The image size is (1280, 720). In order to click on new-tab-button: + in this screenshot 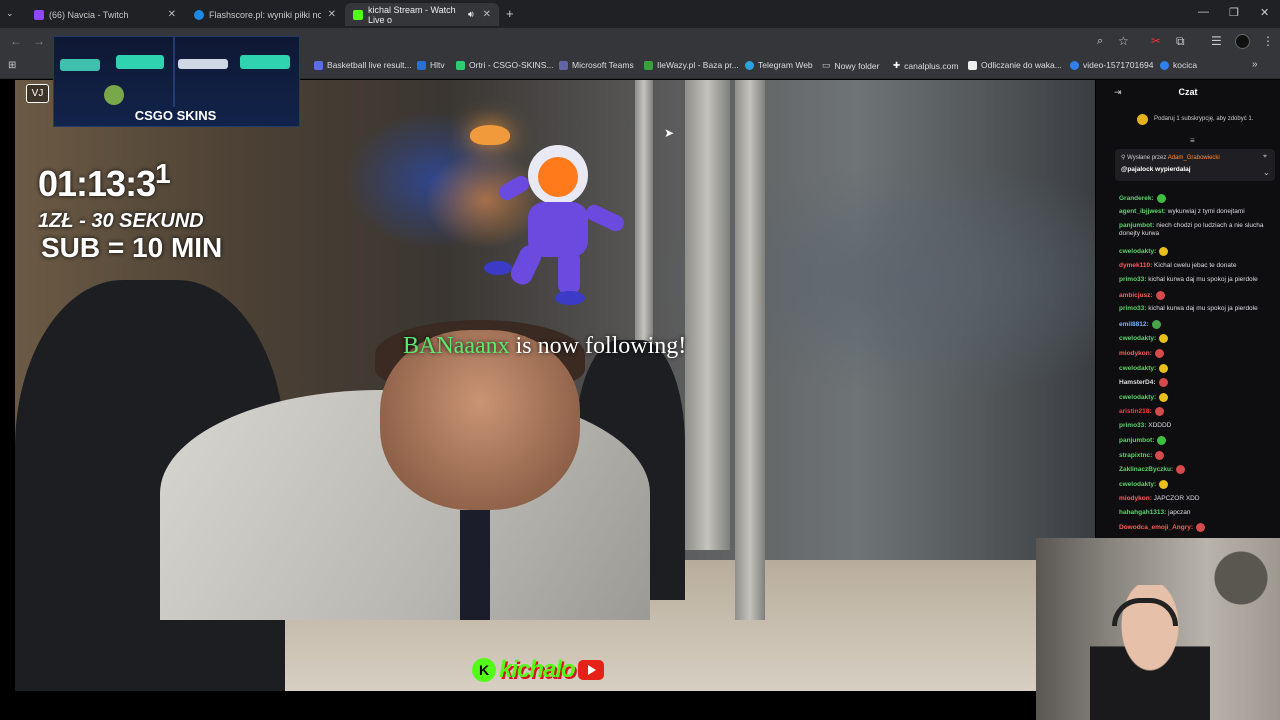, I will do `click(510, 13)`.